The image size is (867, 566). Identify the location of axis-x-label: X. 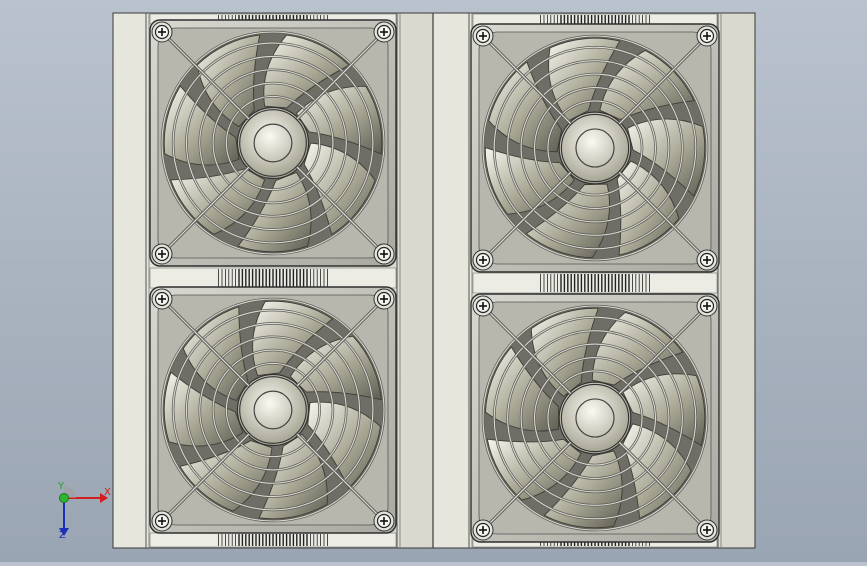
(107, 492).